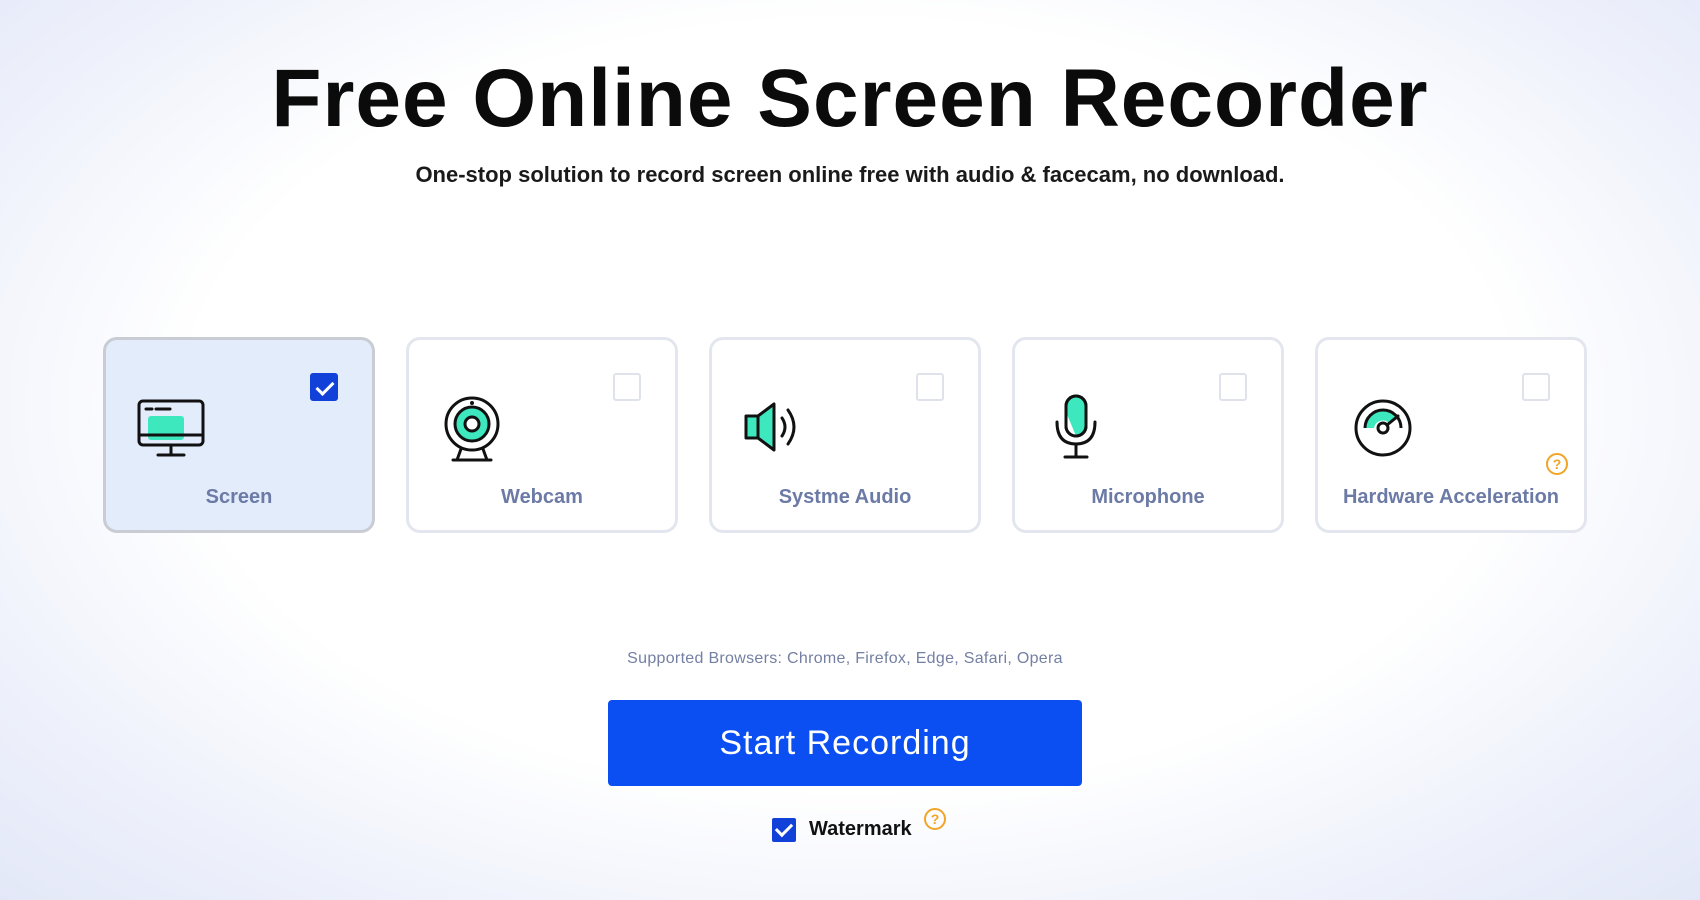 The image size is (1700, 900). I want to click on start-recording-button: Start Recording, so click(845, 743).